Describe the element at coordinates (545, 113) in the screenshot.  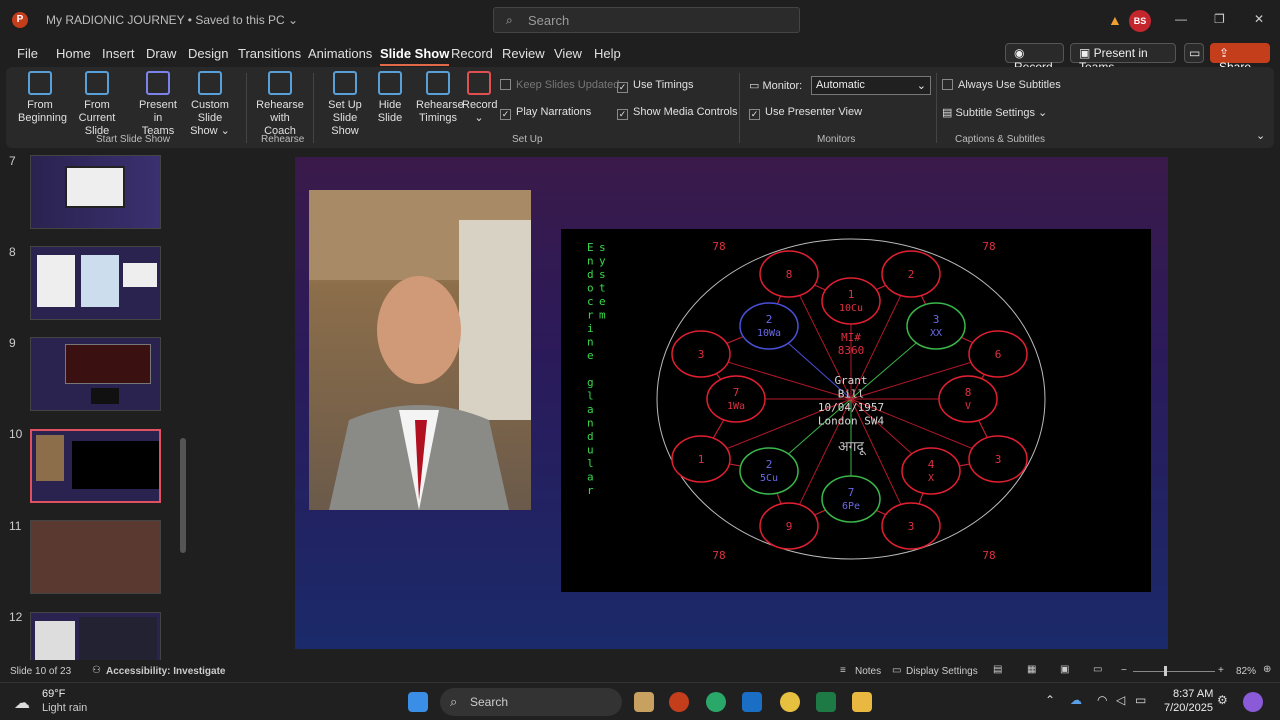
I see `play-narrations-checkbox: ✓ Play Narrations` at that location.